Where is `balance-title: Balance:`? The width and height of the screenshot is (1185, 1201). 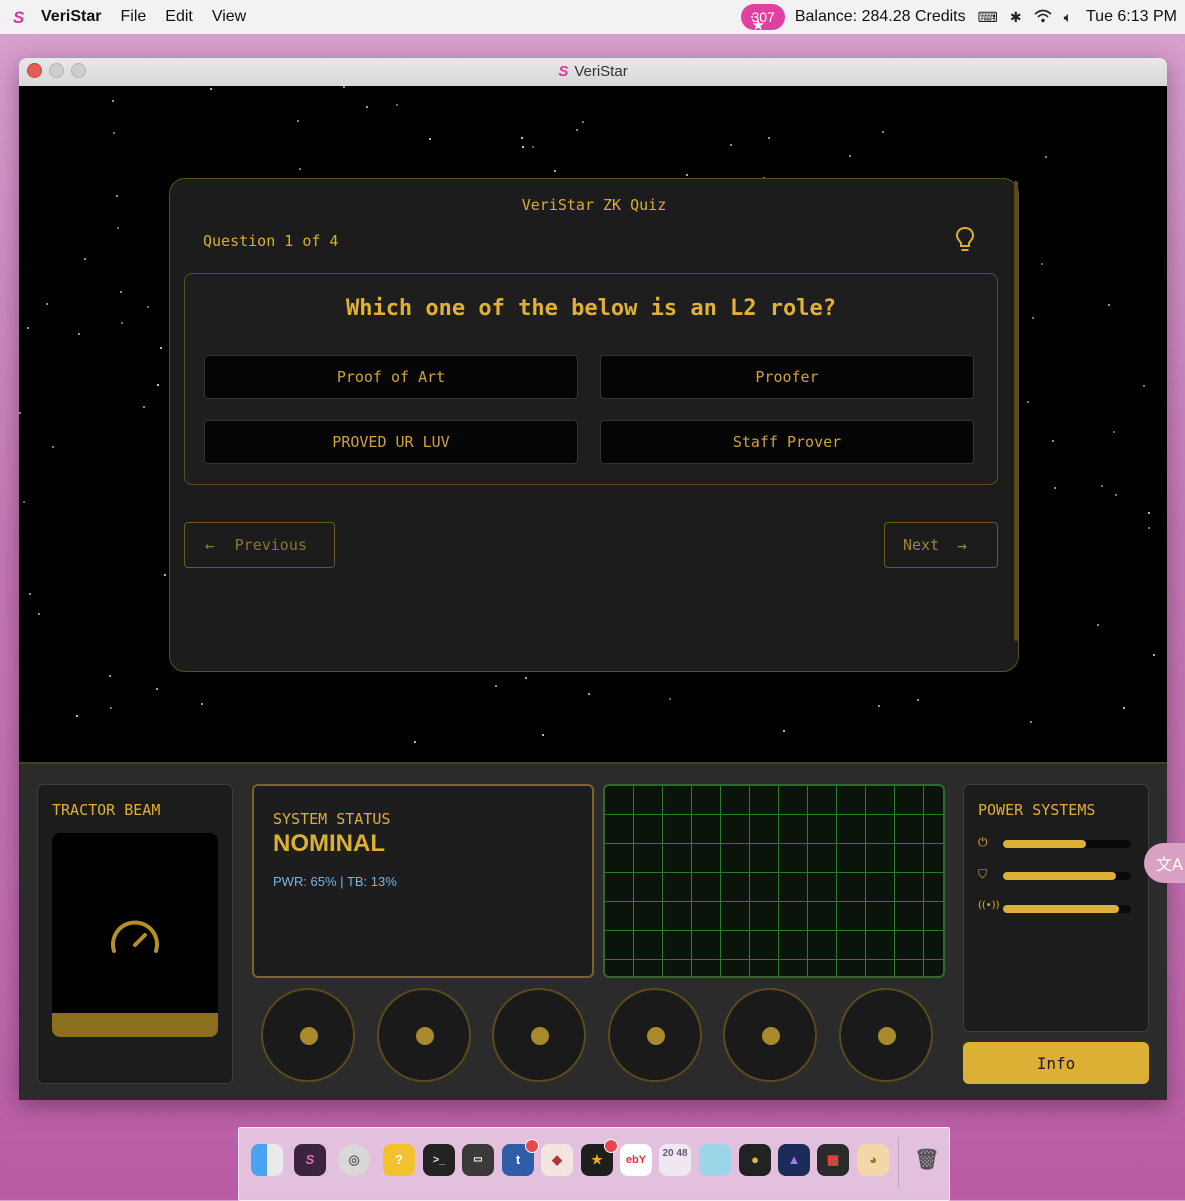
balance-title: Balance: is located at coordinates (826, 16).